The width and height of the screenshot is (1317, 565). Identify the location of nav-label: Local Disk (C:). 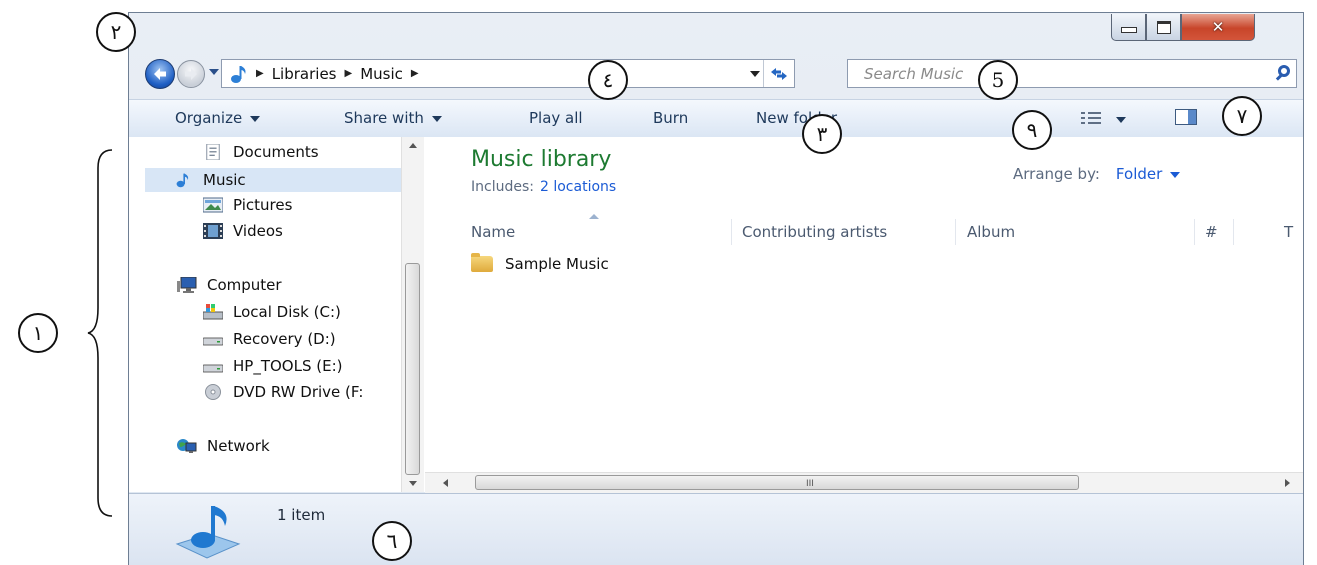
(287, 312).